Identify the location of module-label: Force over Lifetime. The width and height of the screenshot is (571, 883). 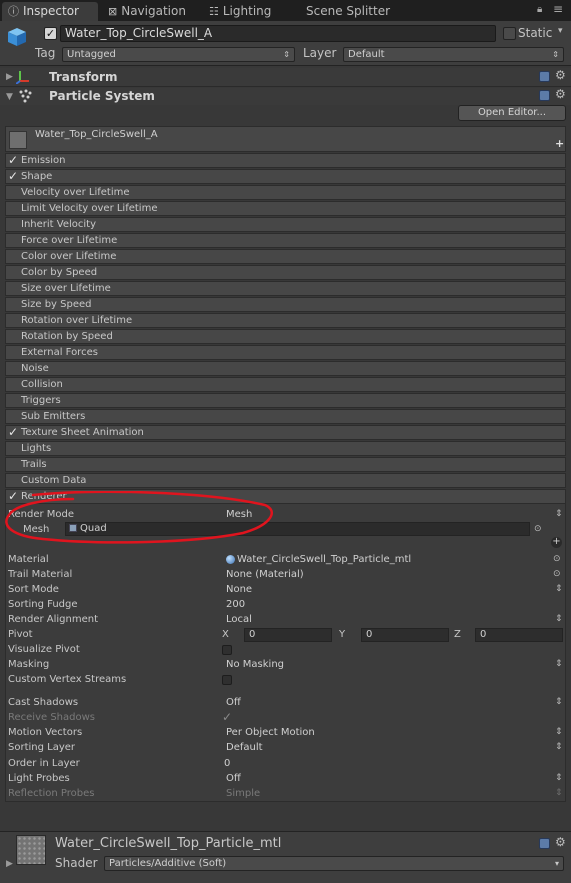
(69, 240).